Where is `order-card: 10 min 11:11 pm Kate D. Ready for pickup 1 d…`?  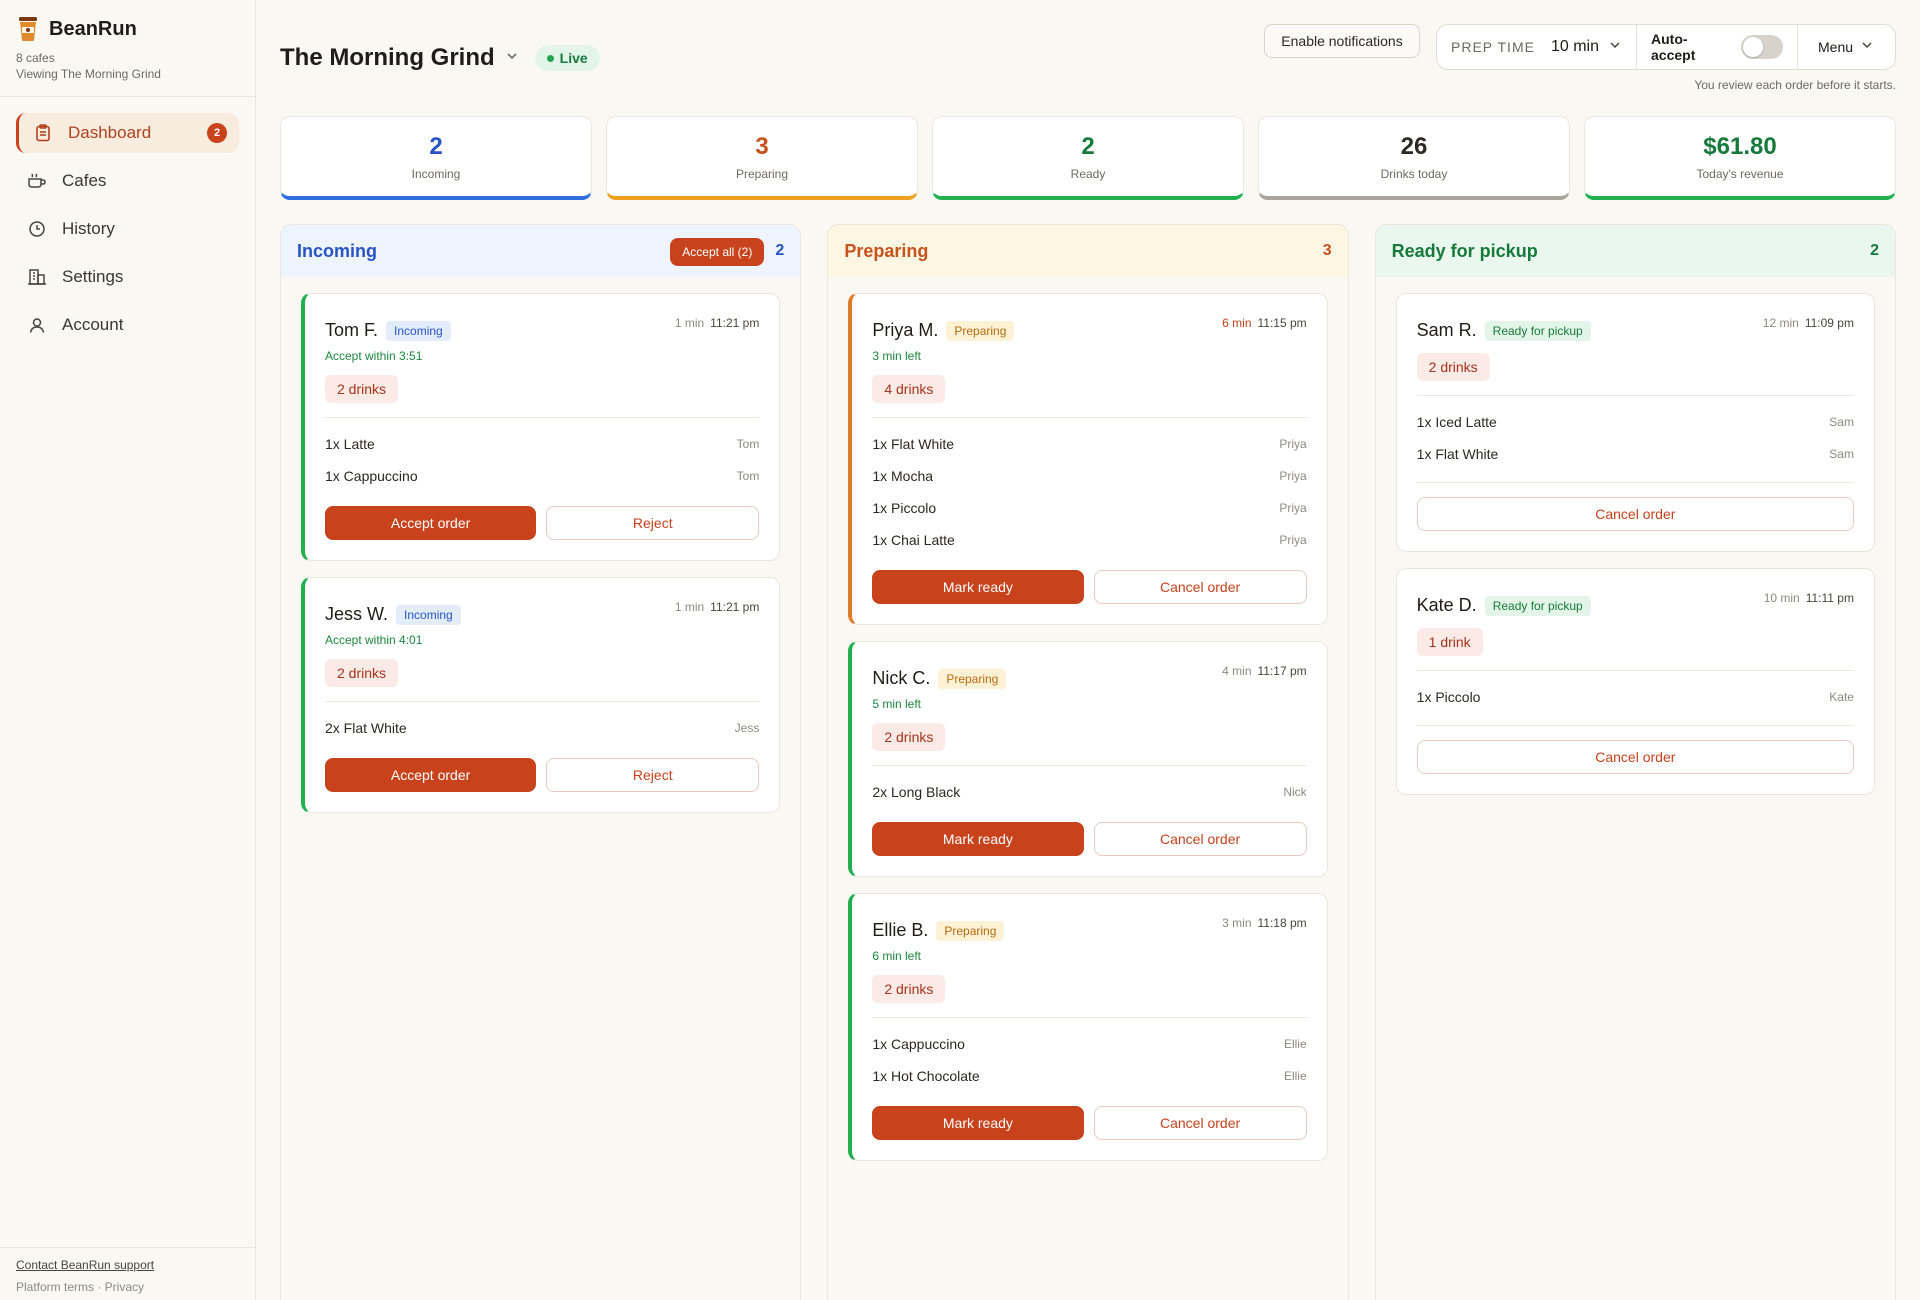
order-card: 10 min 11:11 pm Kate D. Ready for pickup 1 d… is located at coordinates (1635, 681).